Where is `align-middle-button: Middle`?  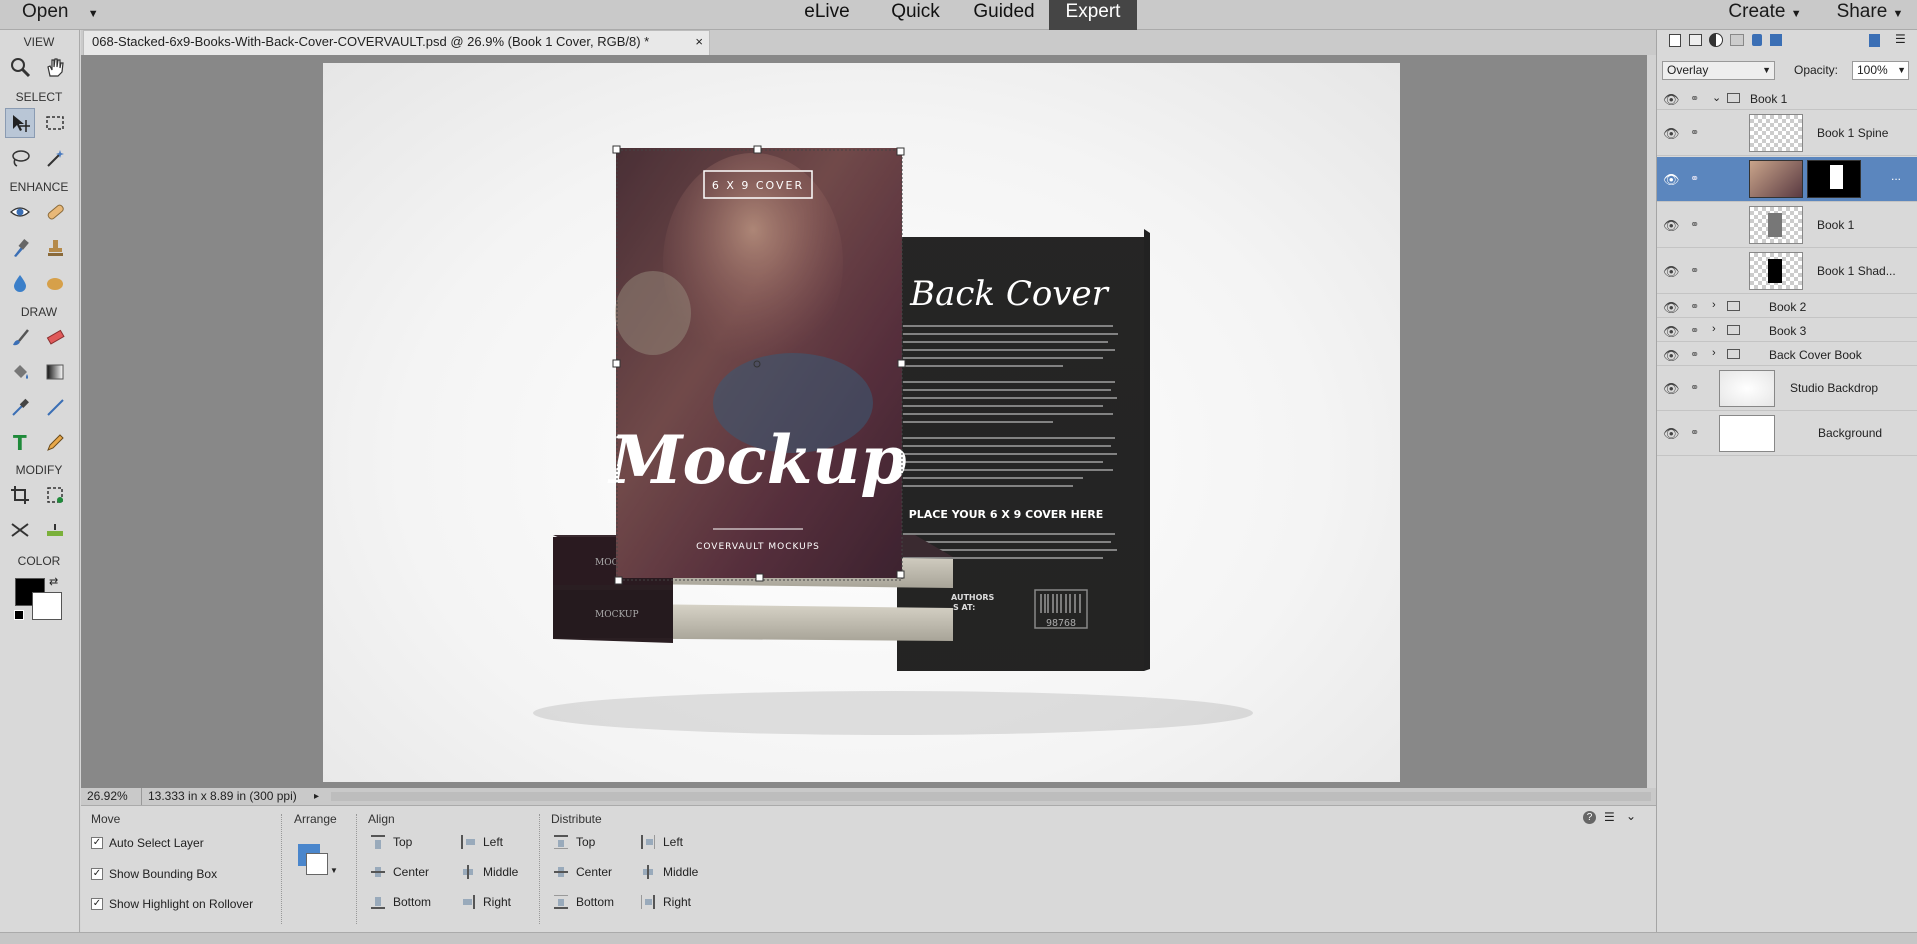 align-middle-button: Middle is located at coordinates (489, 872).